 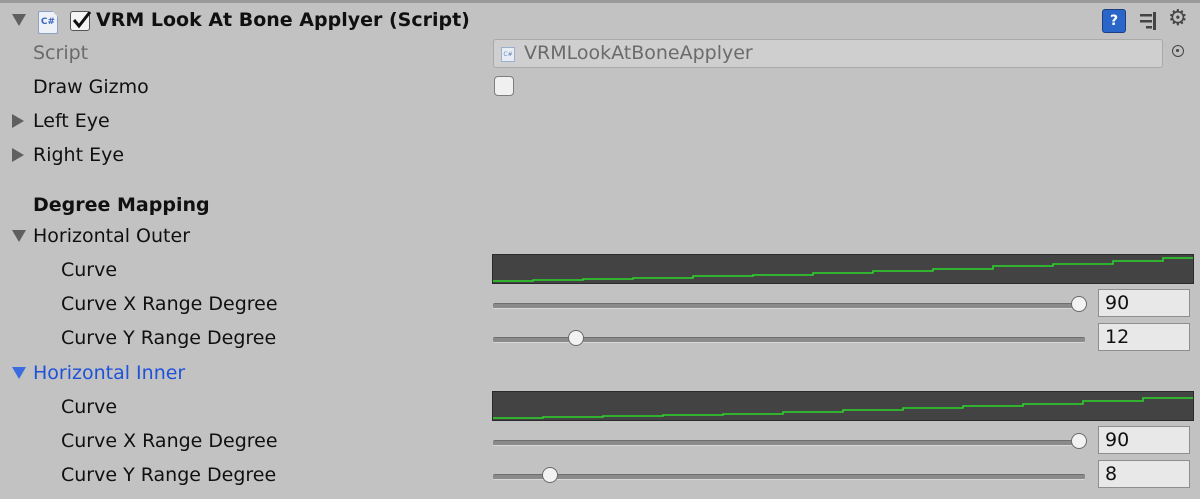 What do you see at coordinates (18, 155) in the screenshot?
I see `right-eye-foldout-arrow` at bounding box center [18, 155].